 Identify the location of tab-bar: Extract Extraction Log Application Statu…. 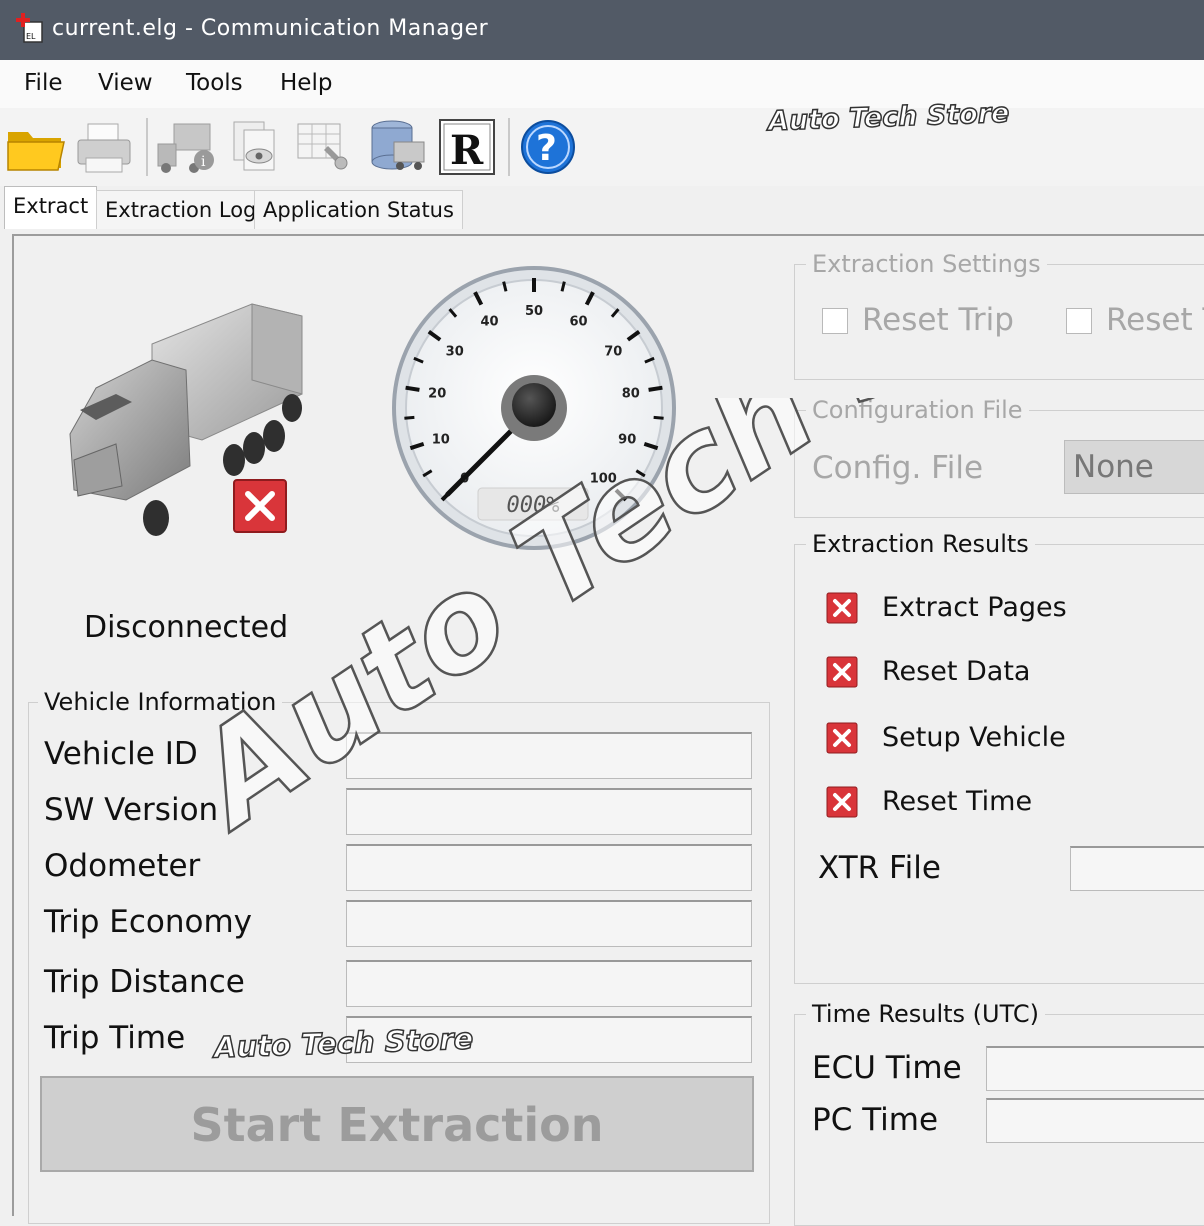
(602, 209).